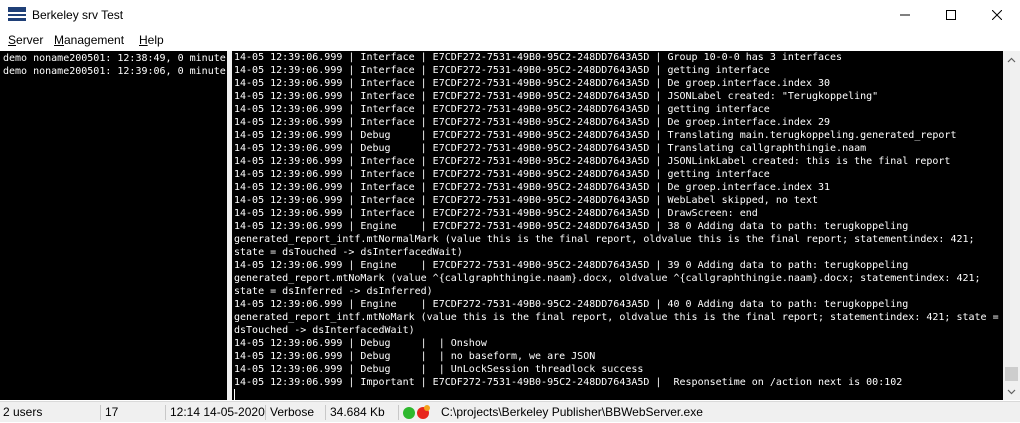  I want to click on status-ok-icon, so click(409, 413).